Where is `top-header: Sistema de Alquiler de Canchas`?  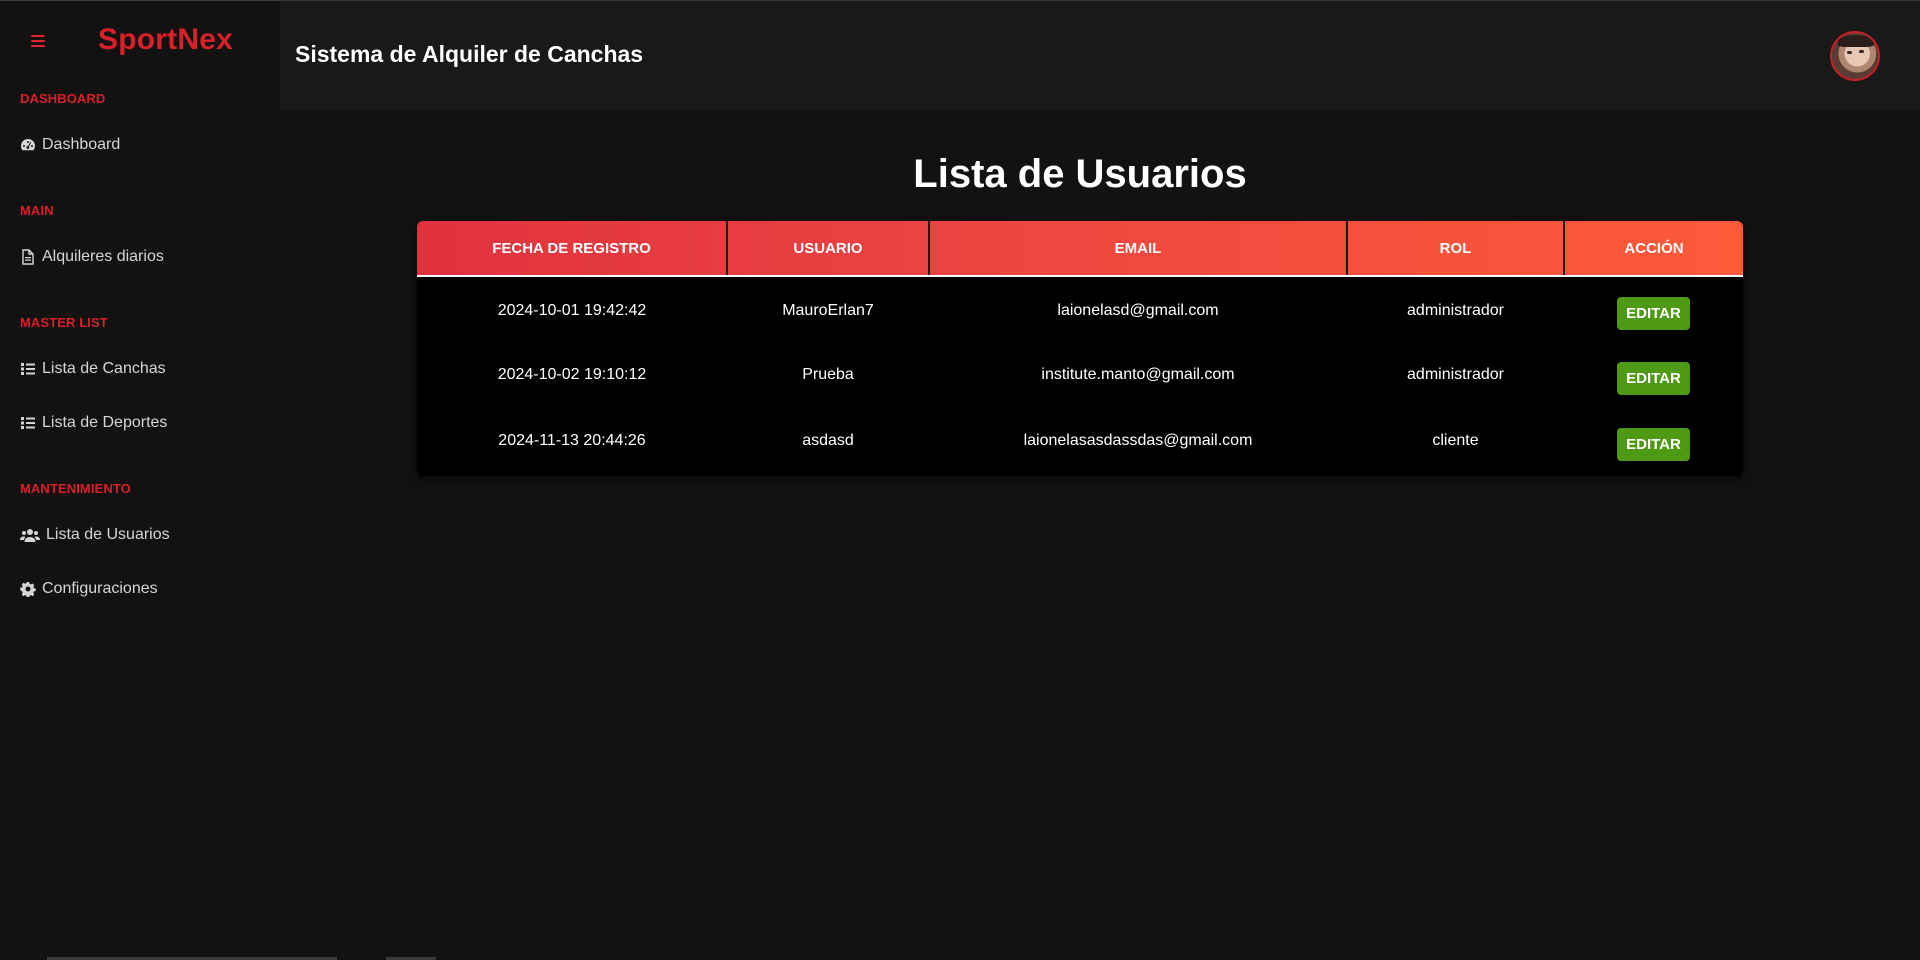 top-header: Sistema de Alquiler de Canchas is located at coordinates (1100, 56).